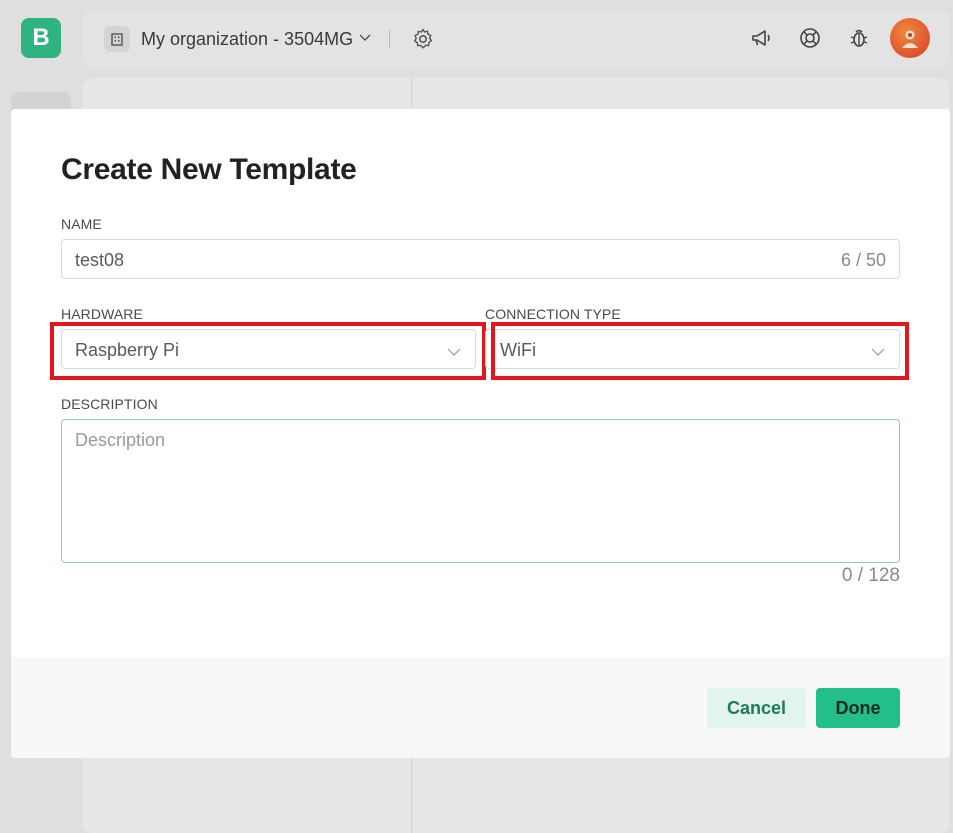  I want to click on avatar, so click(910, 38).